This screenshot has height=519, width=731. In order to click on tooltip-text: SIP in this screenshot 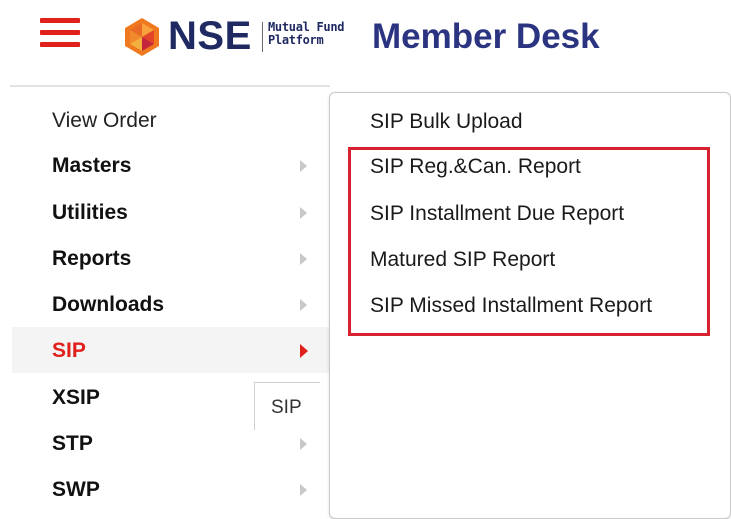, I will do `click(286, 407)`.